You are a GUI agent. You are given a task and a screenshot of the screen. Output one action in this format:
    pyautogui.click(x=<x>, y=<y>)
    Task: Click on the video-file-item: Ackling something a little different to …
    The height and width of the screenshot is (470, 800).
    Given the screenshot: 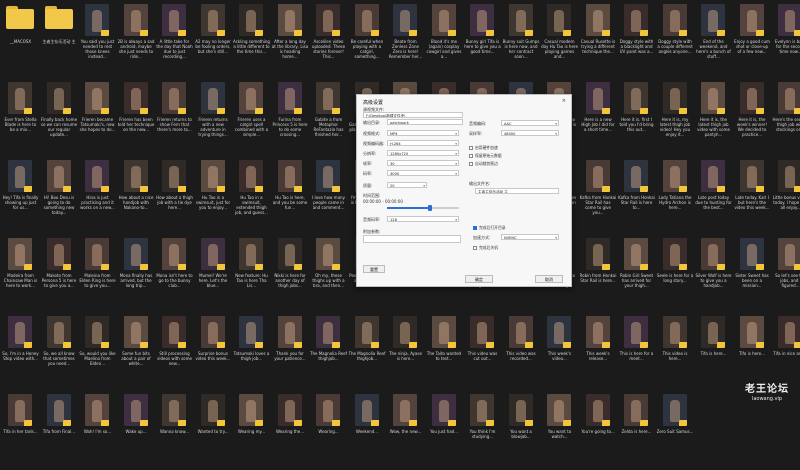 What is the action you would take?
    pyautogui.click(x=251, y=41)
    